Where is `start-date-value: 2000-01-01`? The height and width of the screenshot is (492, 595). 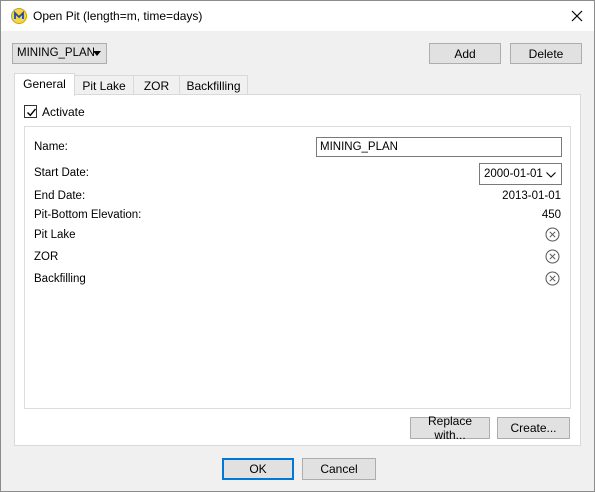 start-date-value: 2000-01-01 is located at coordinates (513, 174).